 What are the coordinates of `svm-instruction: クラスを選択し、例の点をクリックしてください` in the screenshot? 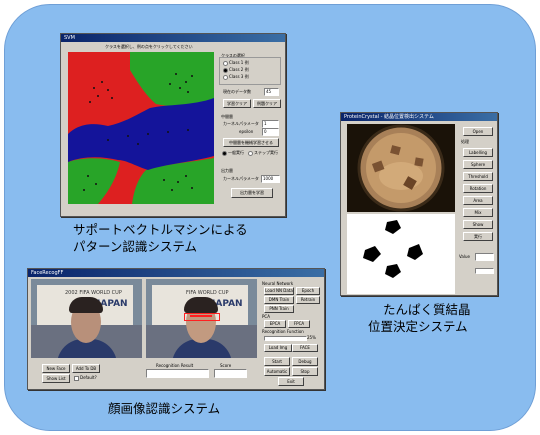 It's located at (149, 46).